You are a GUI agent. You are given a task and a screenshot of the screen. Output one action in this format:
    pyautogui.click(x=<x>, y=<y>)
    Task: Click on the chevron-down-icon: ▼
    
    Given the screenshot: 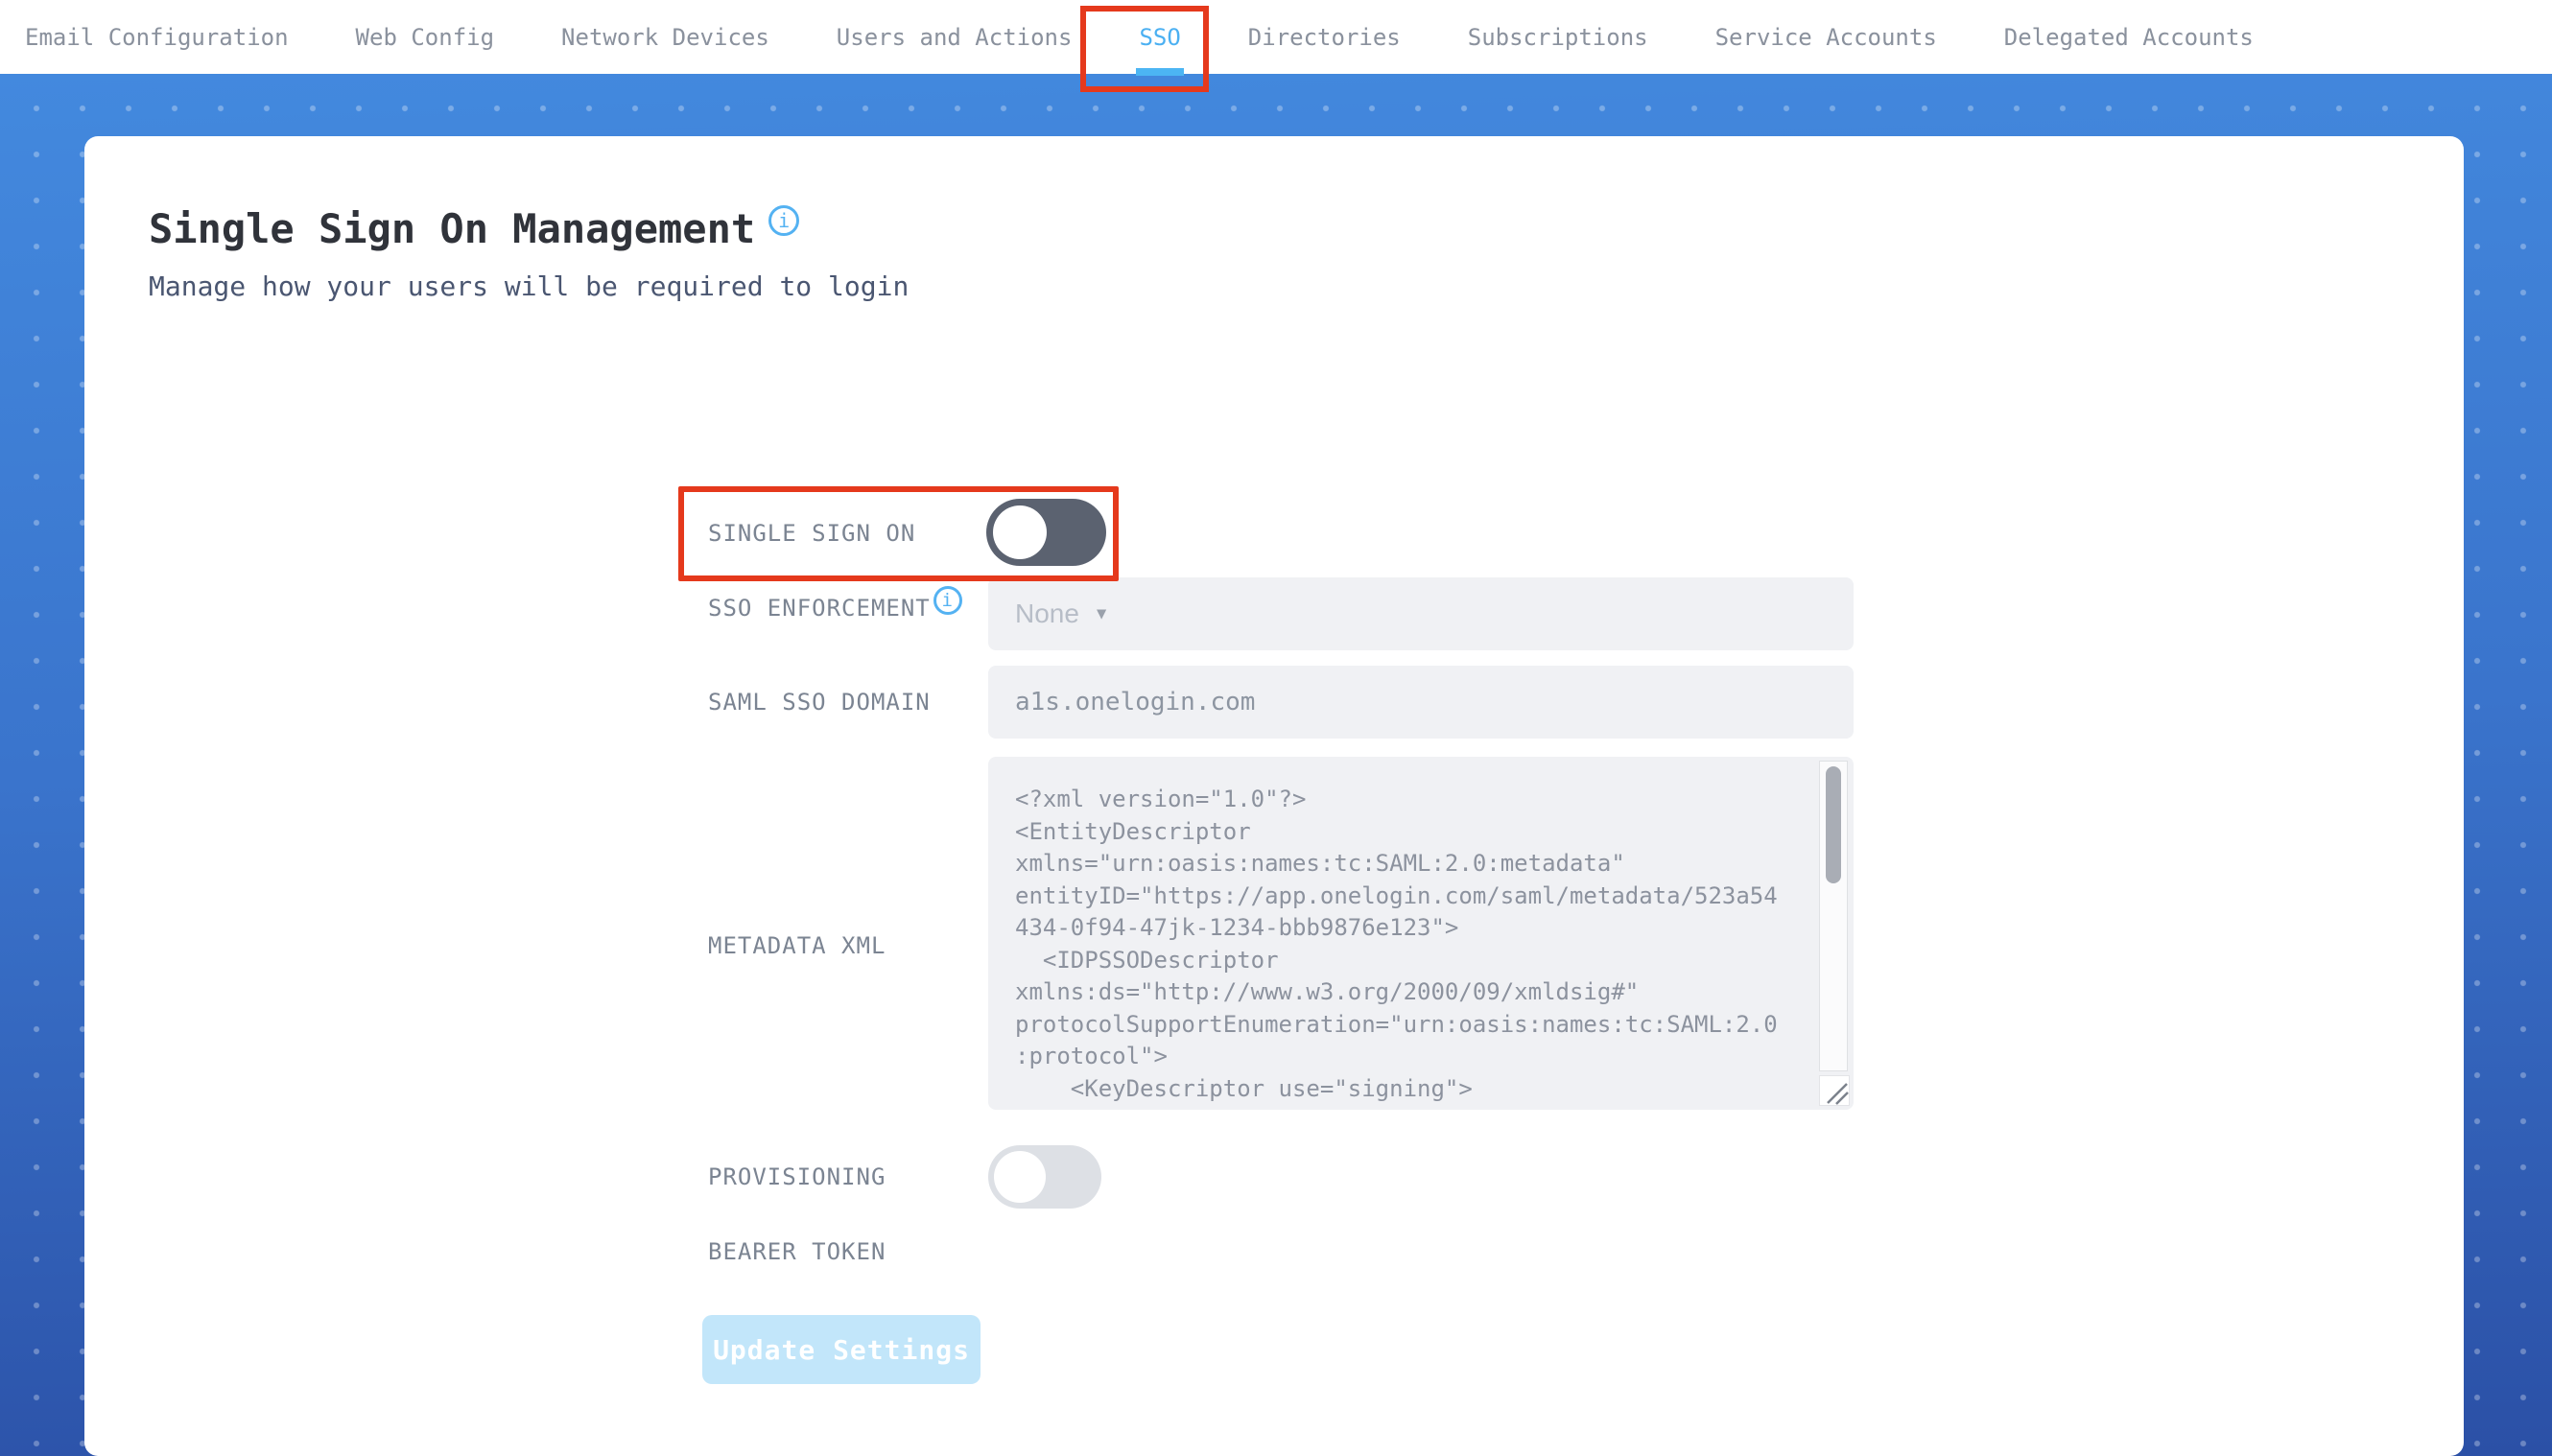 What is the action you would take?
    pyautogui.click(x=1101, y=613)
    